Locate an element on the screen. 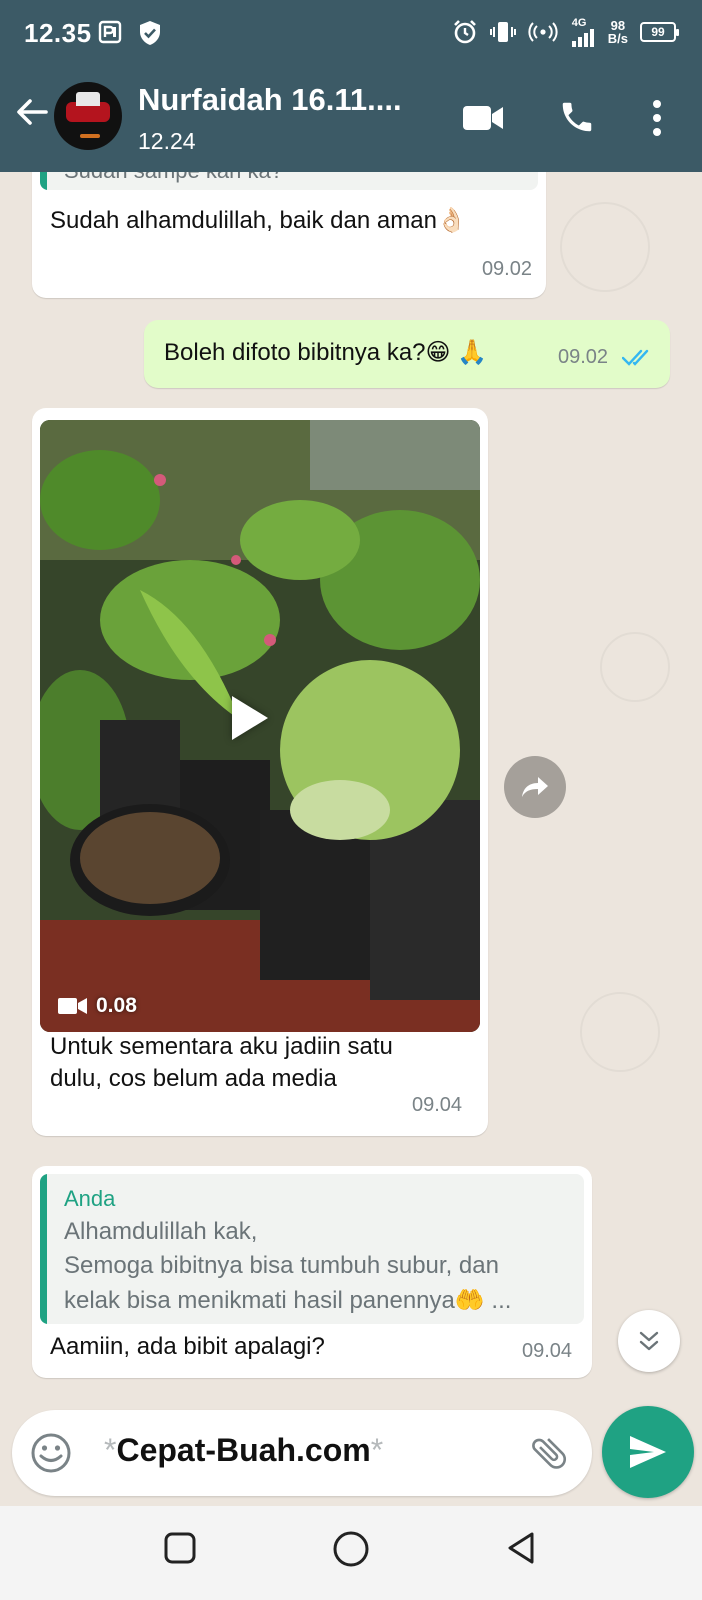  avatar-text is located at coordinates (90, 136).